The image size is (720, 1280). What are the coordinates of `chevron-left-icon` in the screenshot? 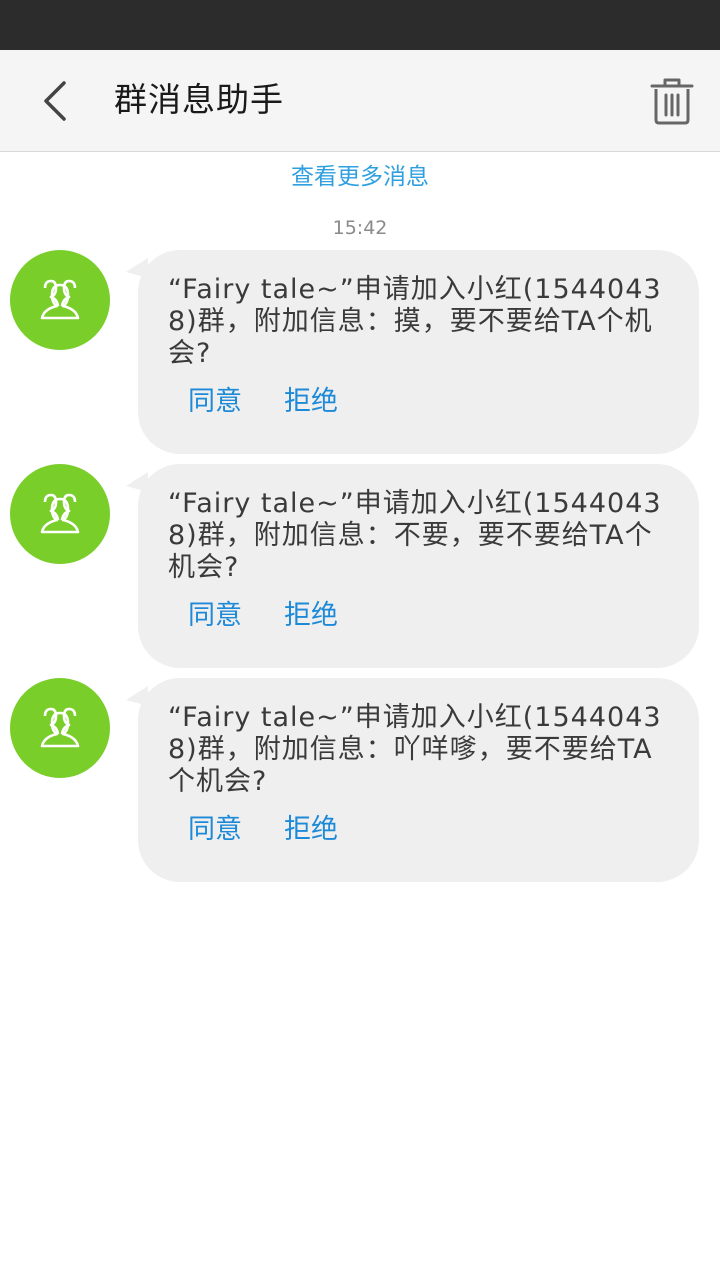 It's located at (55, 101).